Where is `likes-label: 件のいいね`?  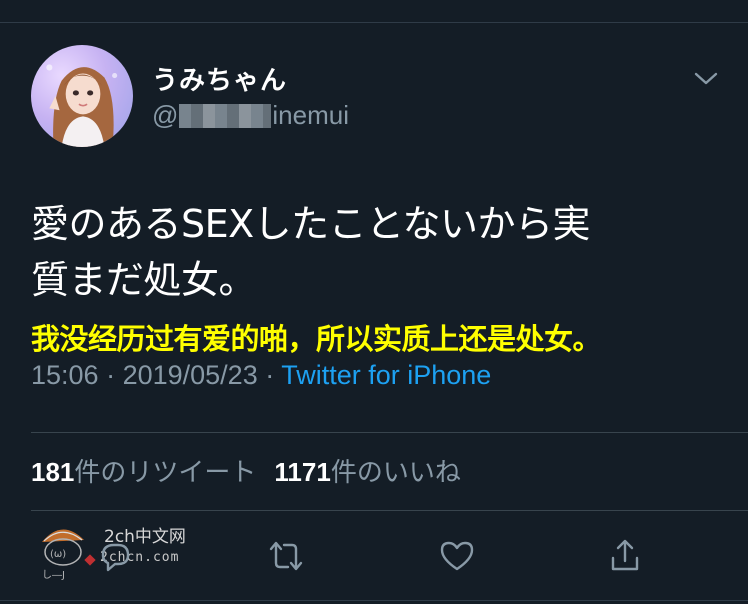
likes-label: 件のいいね is located at coordinates (395, 473).